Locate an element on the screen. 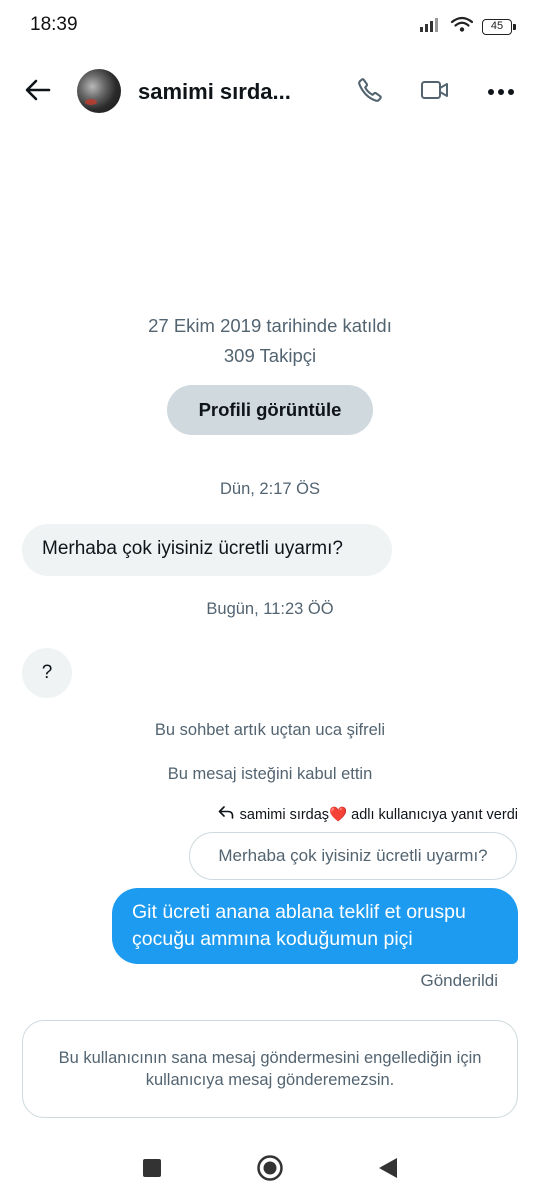  join-date: 27 Ekim 2019 tarihinde katıldı is located at coordinates (270, 325).